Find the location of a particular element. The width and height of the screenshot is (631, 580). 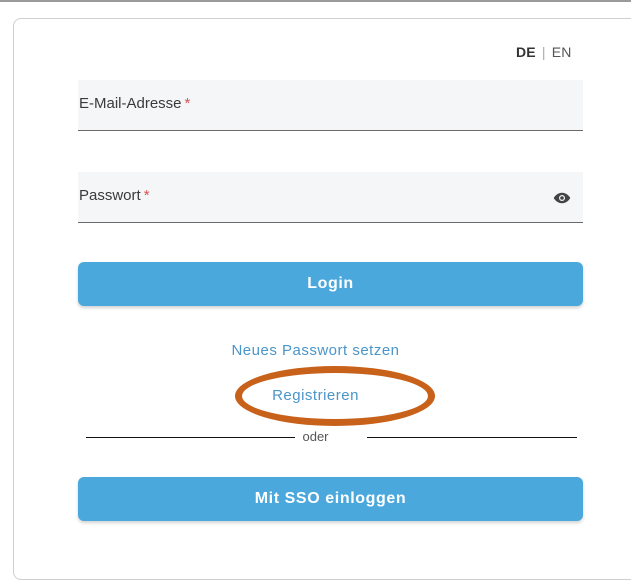

password-field: Passwort * is located at coordinates (332, 198).